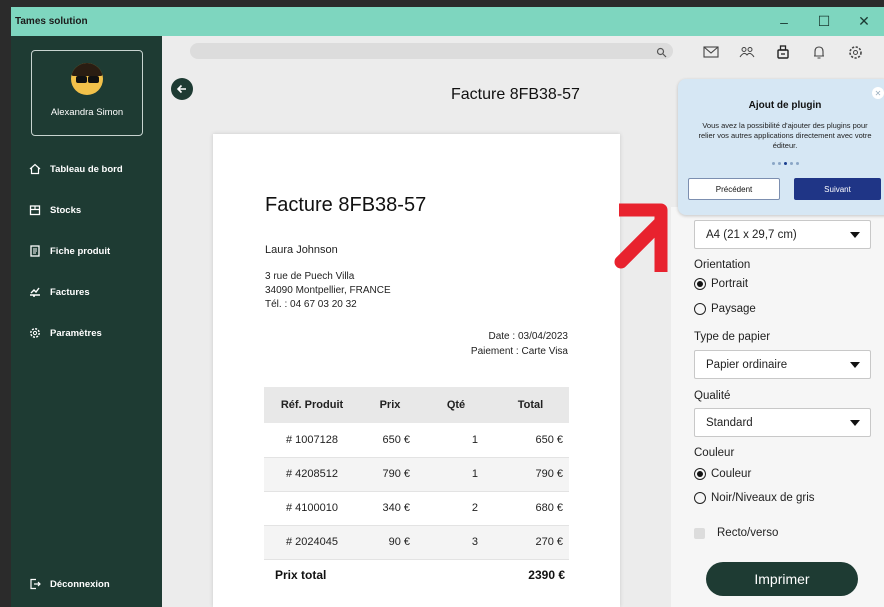  Describe the element at coordinates (751, 234) in the screenshot. I see `paper-size-value: A4 (21 x 29,7 cm)` at that location.